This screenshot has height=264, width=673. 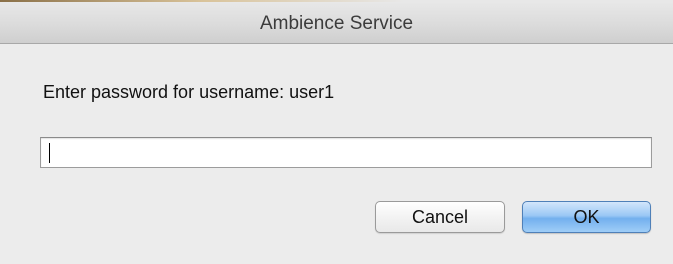 What do you see at coordinates (586, 217) in the screenshot?
I see `ok-button: OK` at bounding box center [586, 217].